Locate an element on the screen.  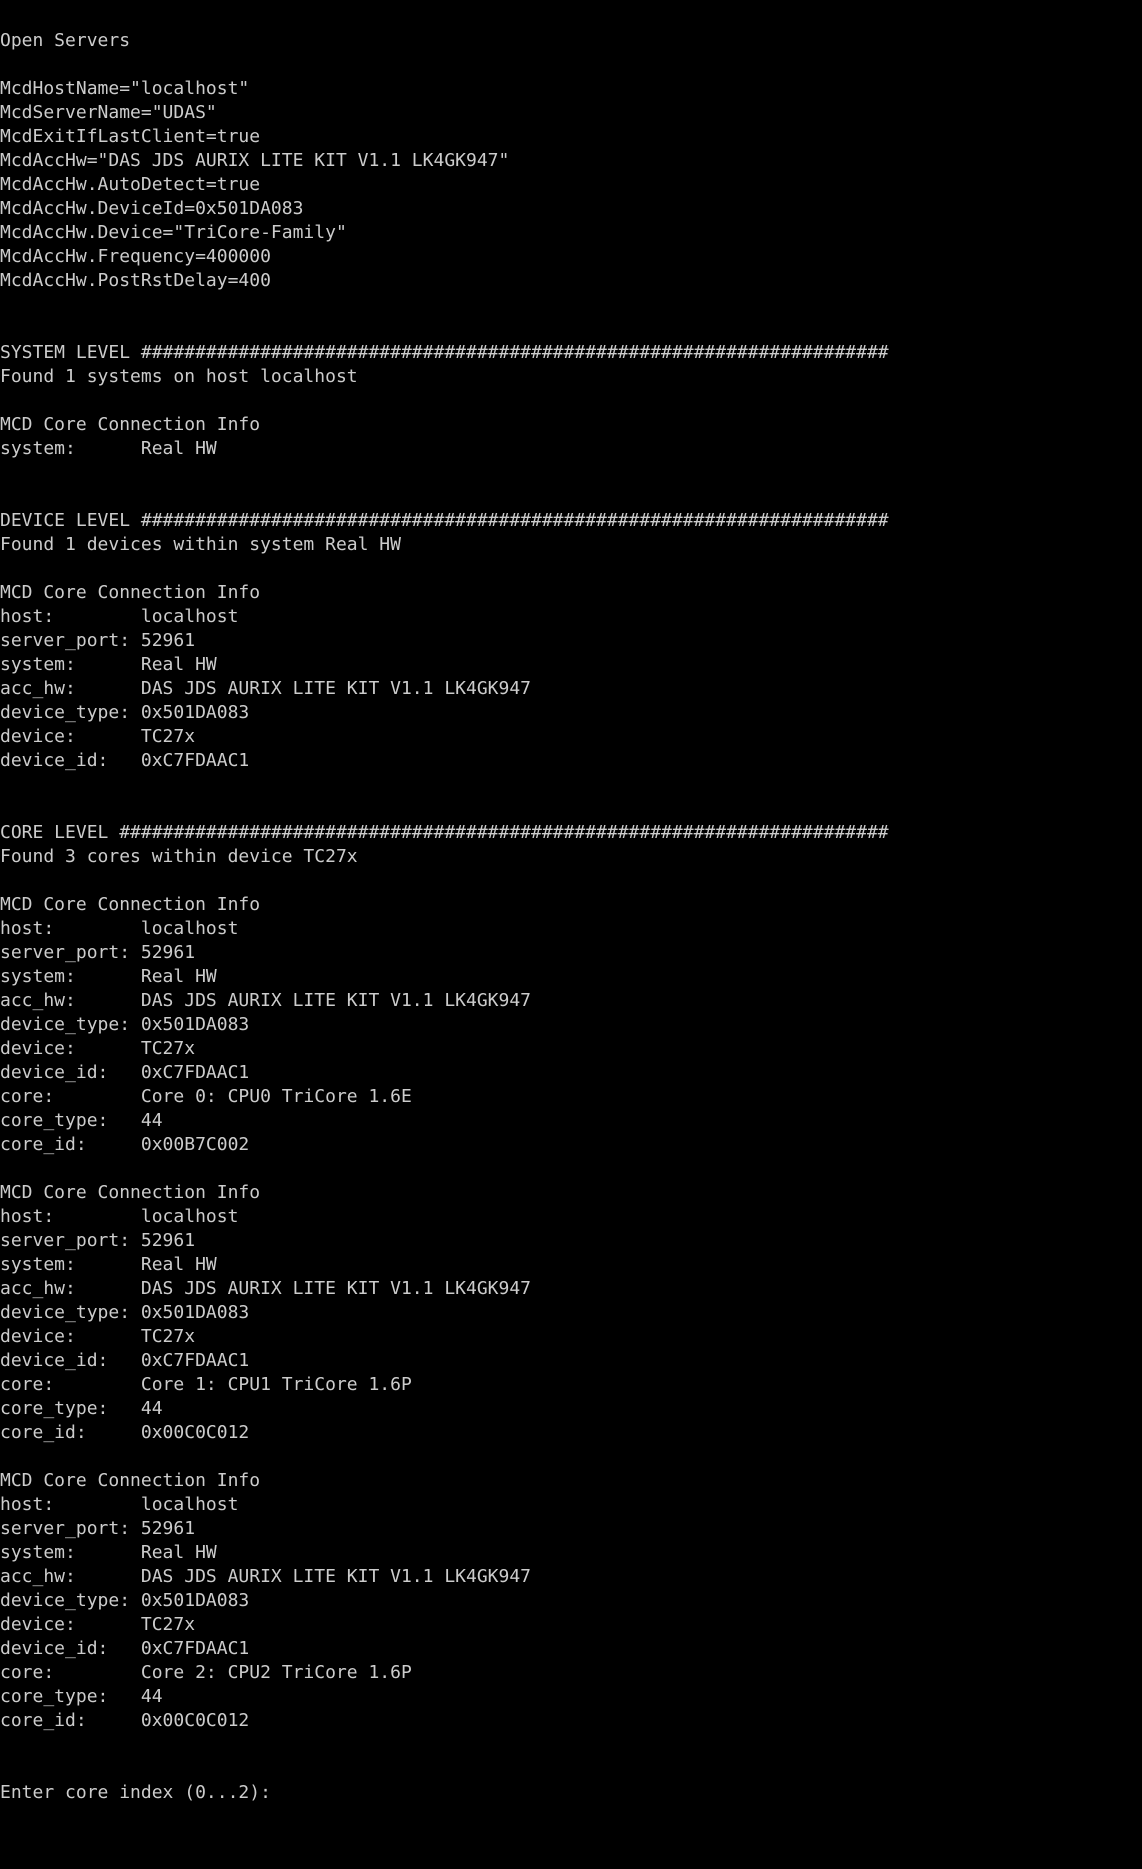
console-line: McdServerName="UDAS" is located at coordinates (108, 112).